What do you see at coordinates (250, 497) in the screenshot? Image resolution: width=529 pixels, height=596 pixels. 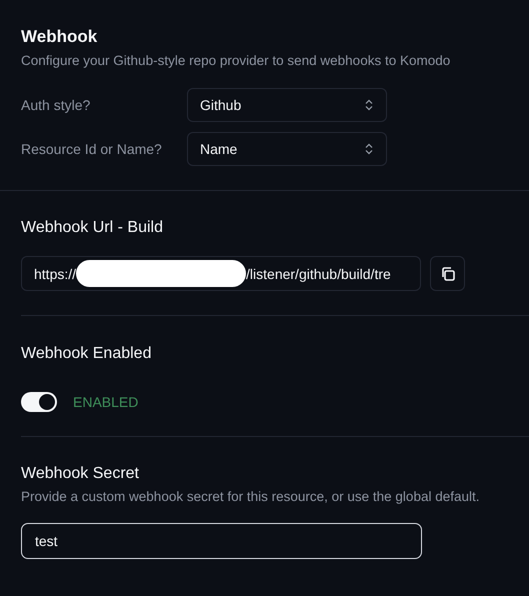 I see `section-description: Provide a custom webhook secret for this resource, or use the global default.` at bounding box center [250, 497].